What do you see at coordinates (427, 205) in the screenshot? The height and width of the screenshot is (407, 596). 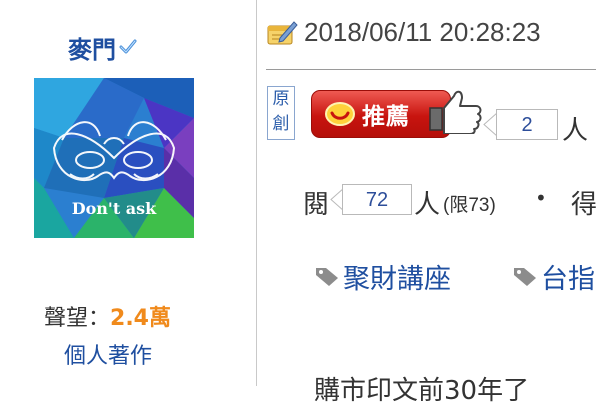 I see `read-unit: 人` at bounding box center [427, 205].